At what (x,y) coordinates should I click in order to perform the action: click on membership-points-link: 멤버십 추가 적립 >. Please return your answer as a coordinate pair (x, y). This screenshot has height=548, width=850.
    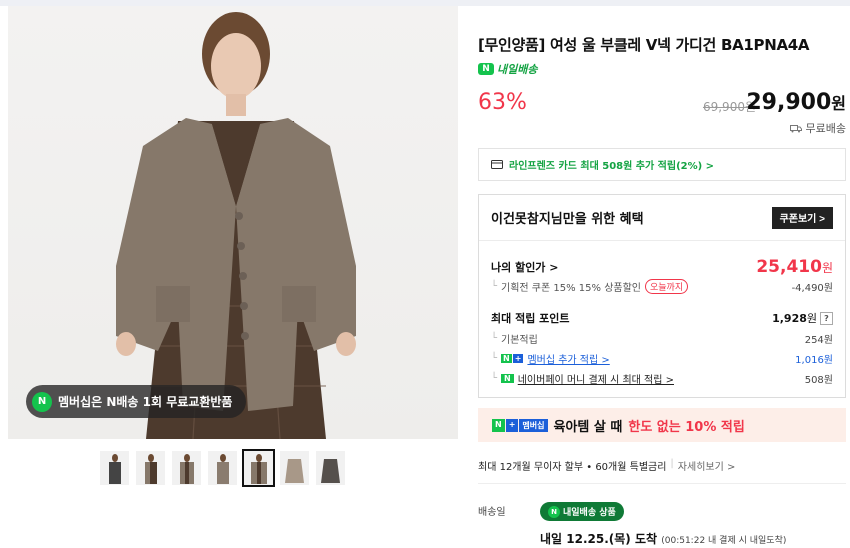
    Looking at the image, I should click on (568, 358).